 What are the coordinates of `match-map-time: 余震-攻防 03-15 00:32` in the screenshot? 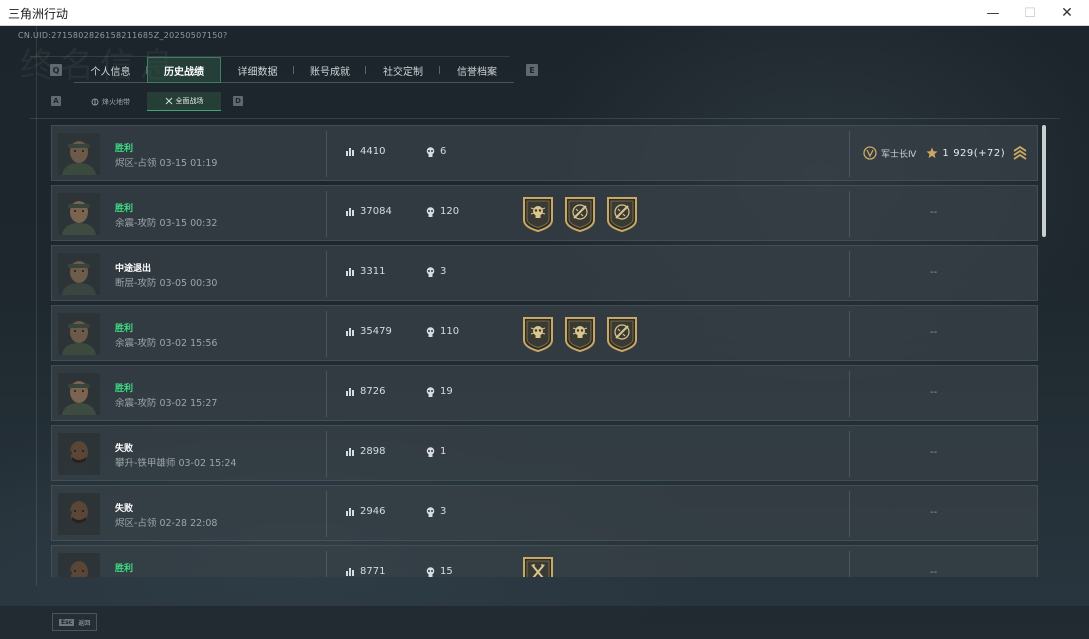 It's located at (166, 223).